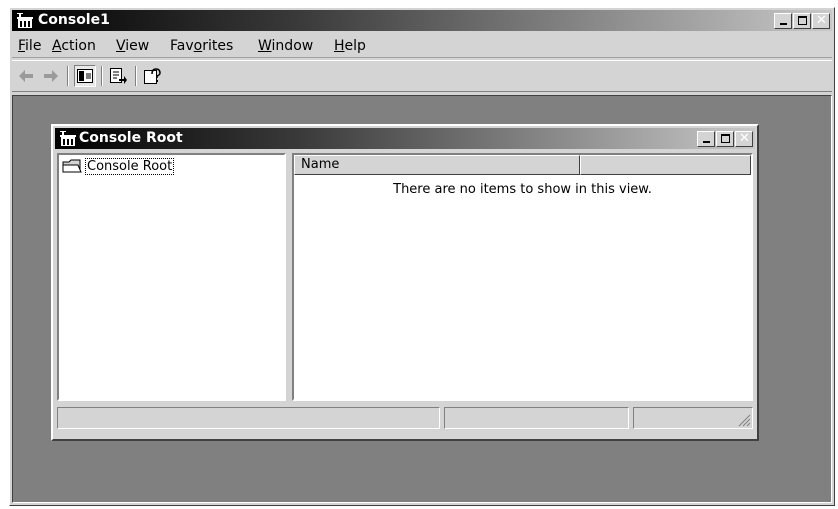 The image size is (838, 509). I want to click on status-segment-middle, so click(536, 418).